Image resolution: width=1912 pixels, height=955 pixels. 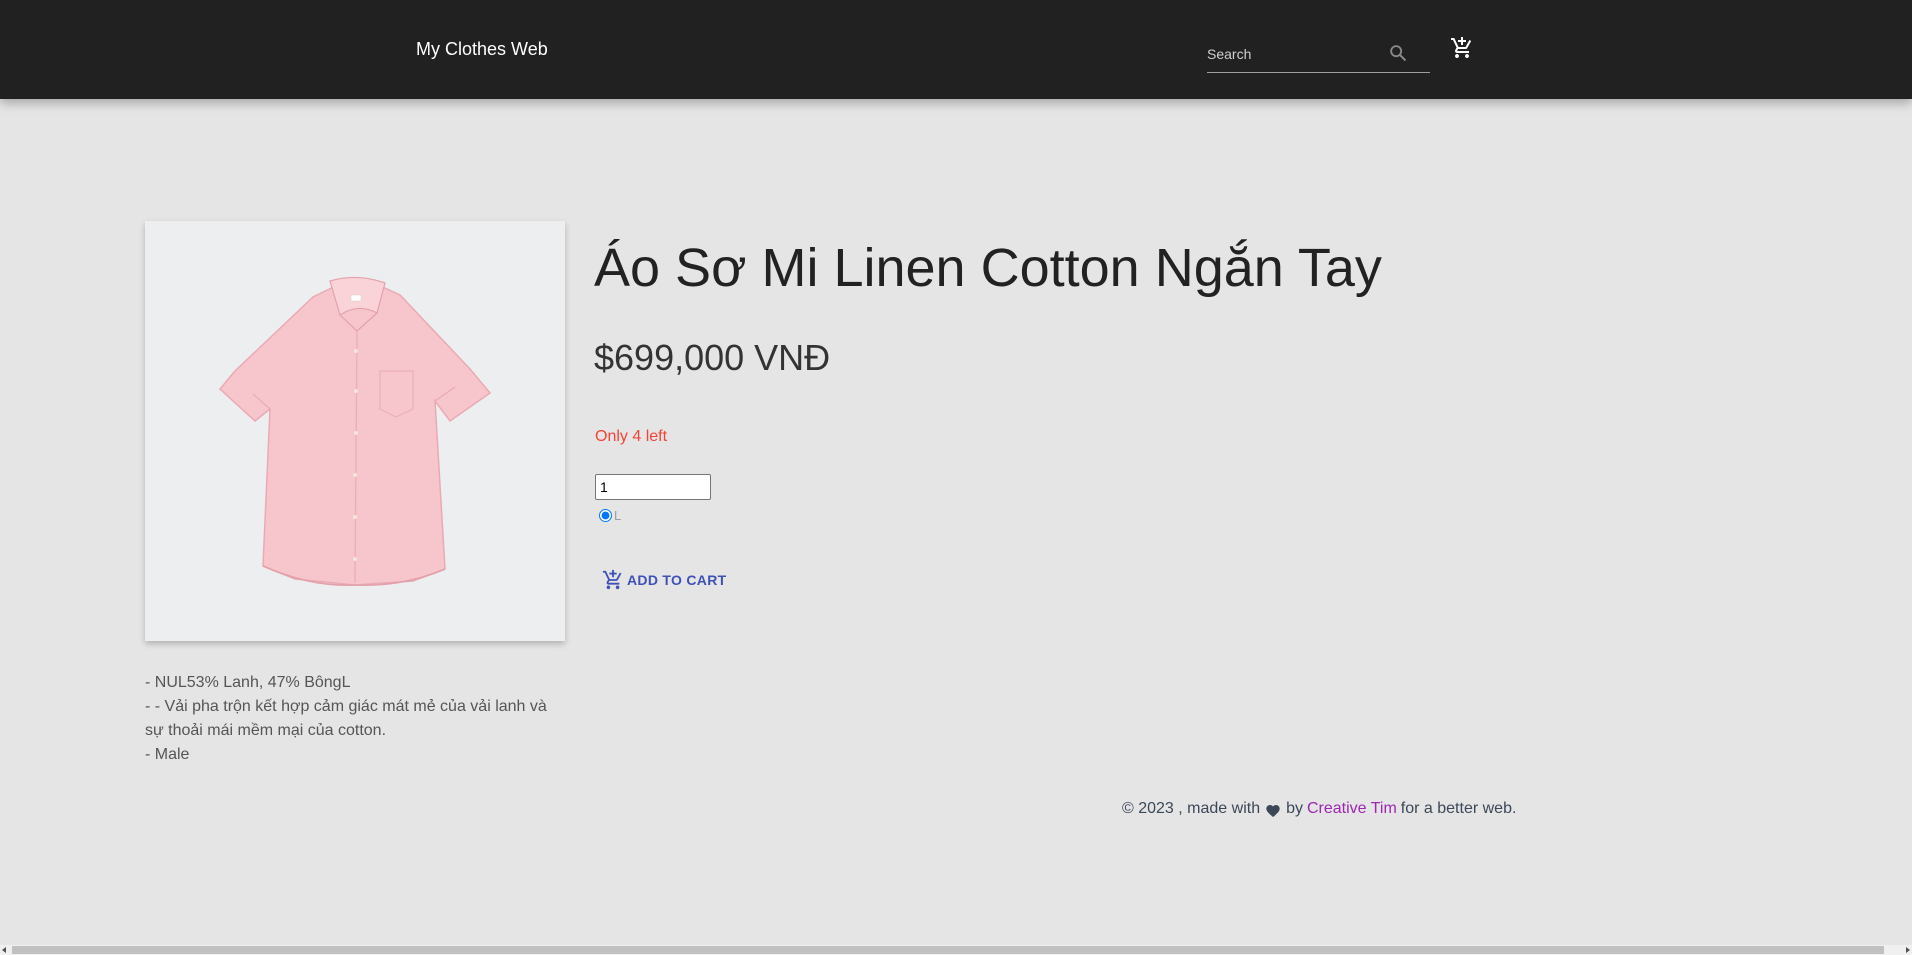 I want to click on creative-tim-link: Creative Tim, so click(x=1352, y=809).